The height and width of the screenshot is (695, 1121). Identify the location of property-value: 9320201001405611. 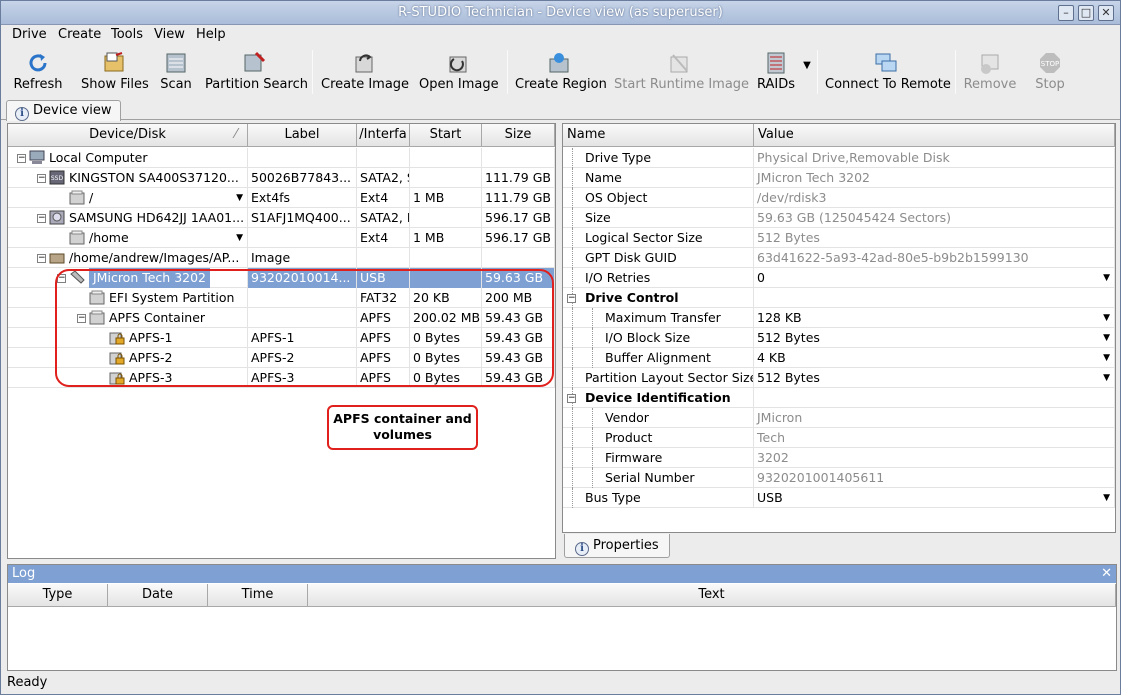
(934, 478).